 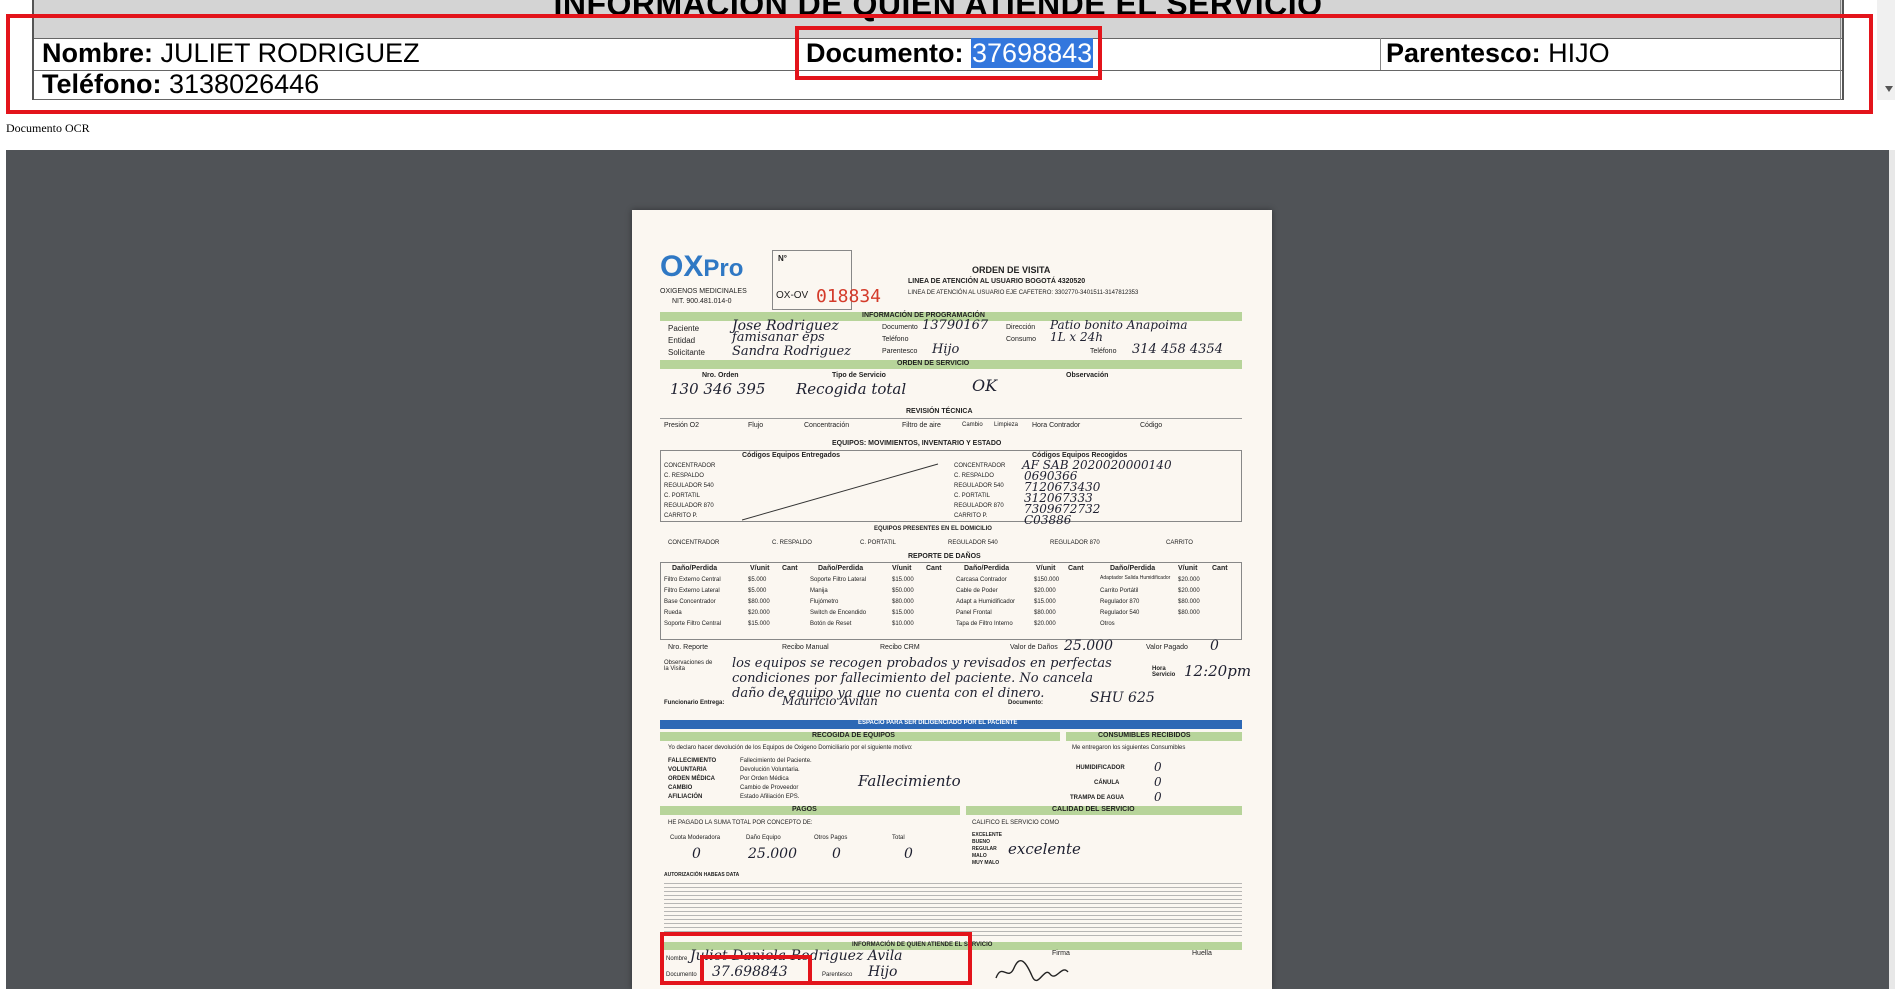 I want to click on presente-item: REGULADOR 540, so click(x=973, y=543).